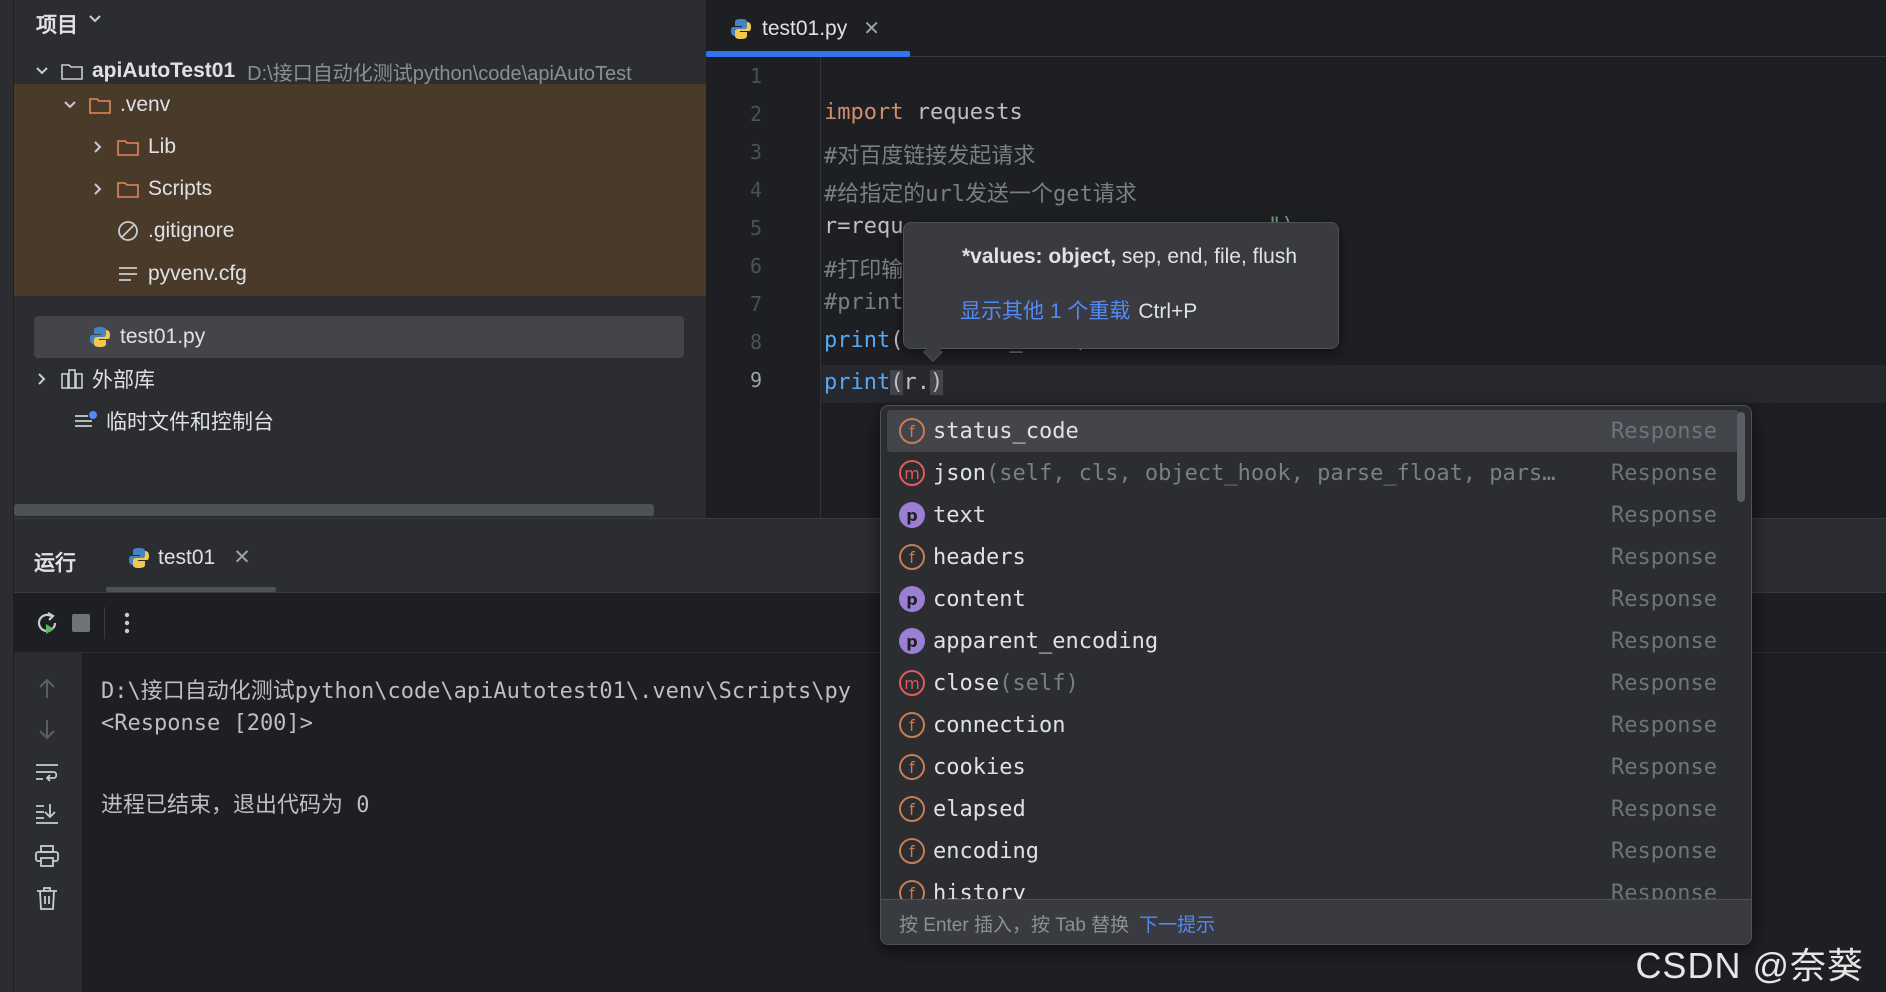 The image size is (1886, 992). Describe the element at coordinates (1039, 683) in the screenshot. I see `completion-params: (self)` at that location.